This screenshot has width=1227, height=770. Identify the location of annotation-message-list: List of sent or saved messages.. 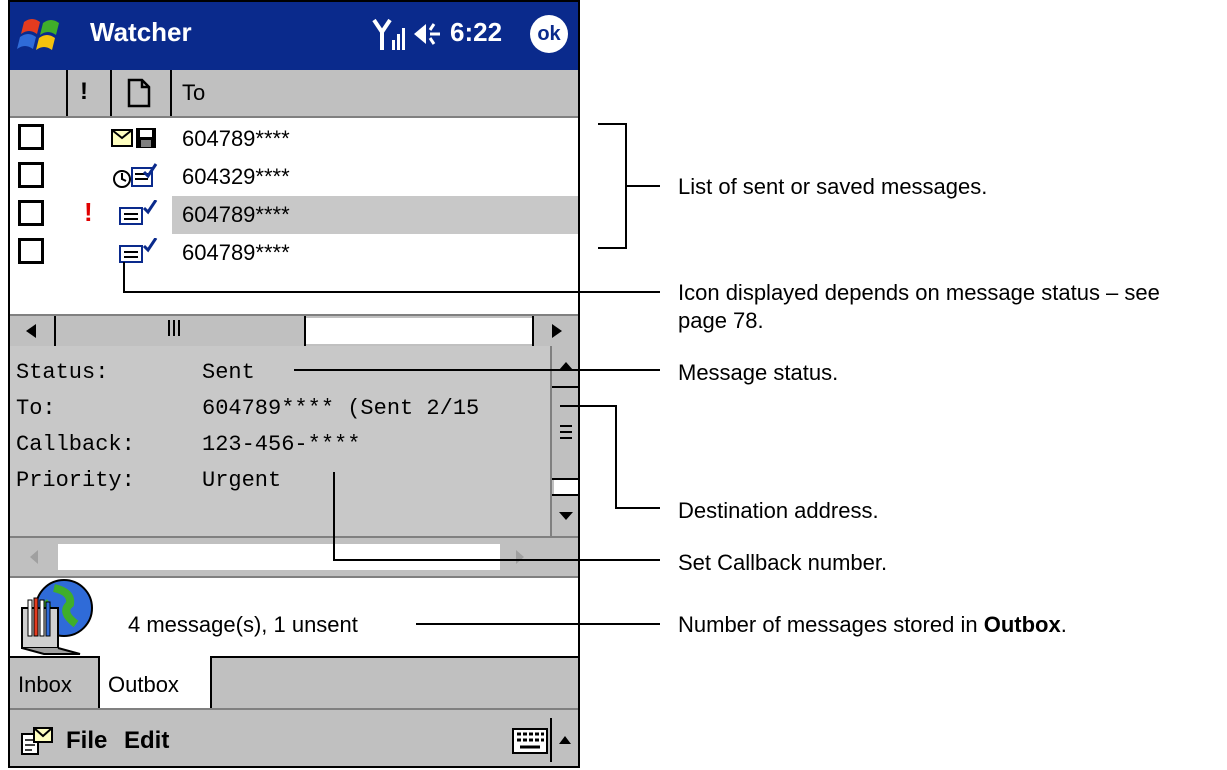
(833, 186).